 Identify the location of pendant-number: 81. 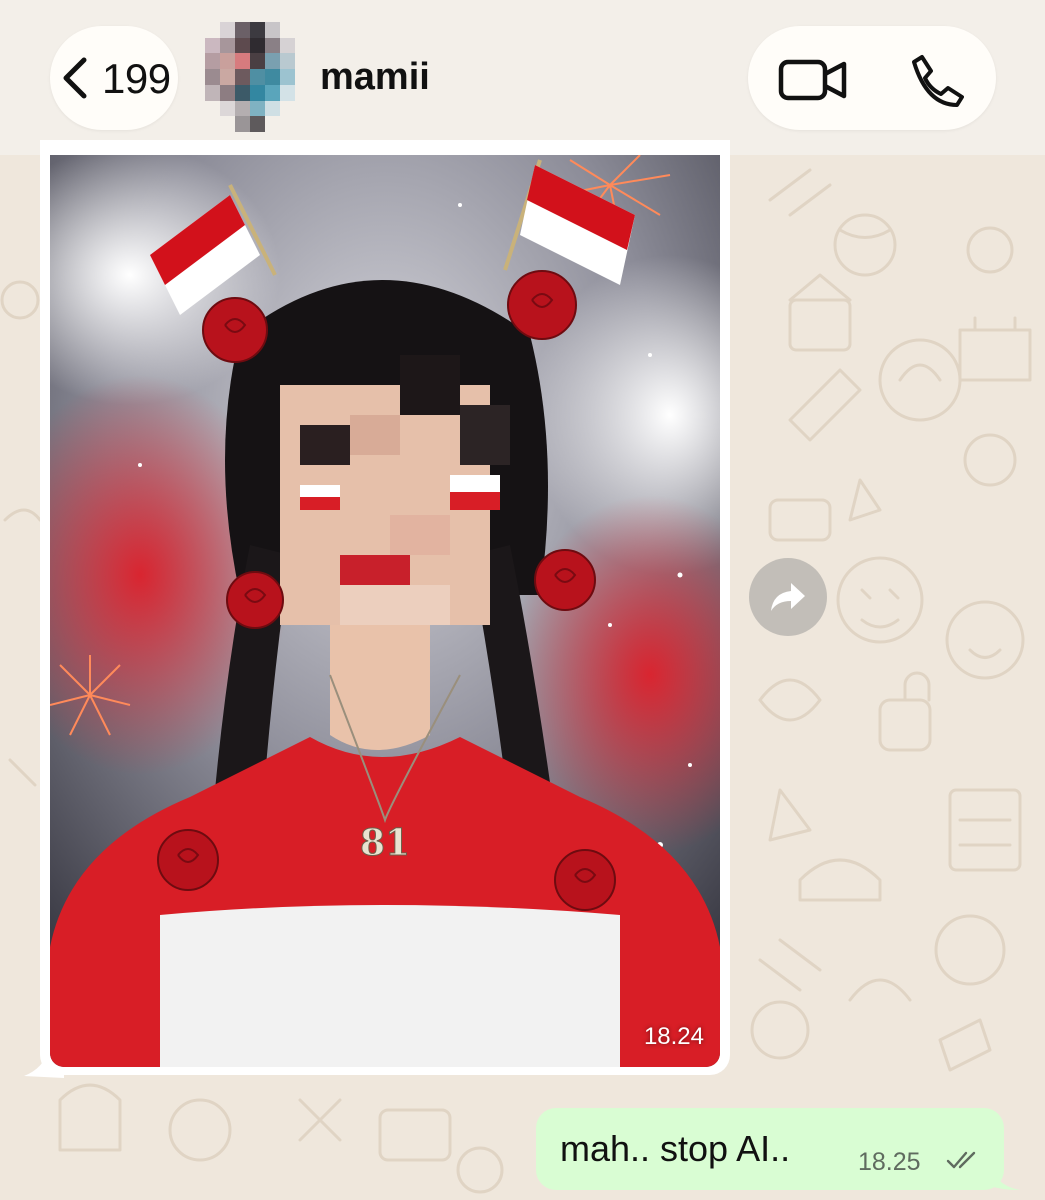
(385, 843).